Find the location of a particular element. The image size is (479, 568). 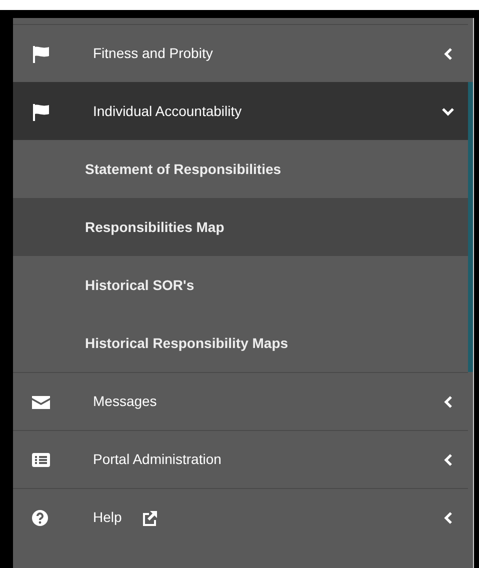

scrollbar is located at coordinates (470, 227).